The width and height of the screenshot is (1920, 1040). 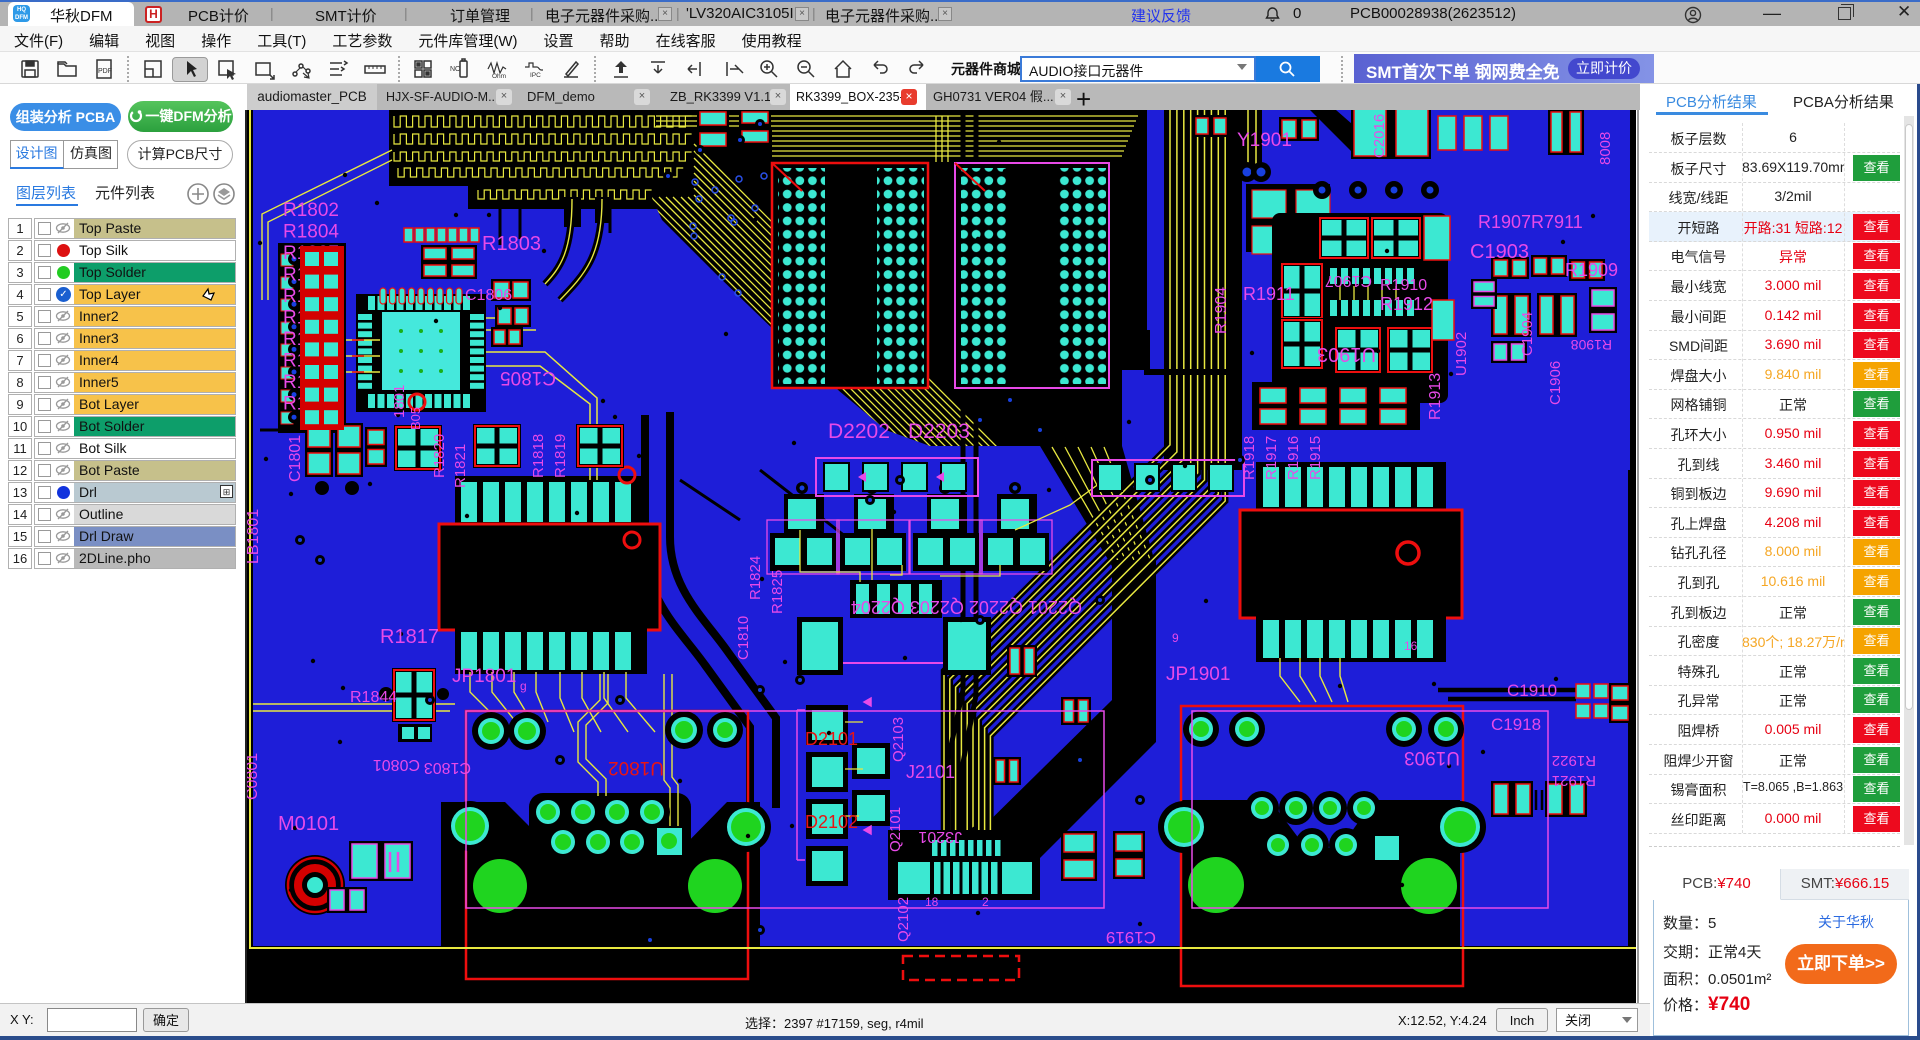 What do you see at coordinates (535, 75) in the screenshot?
I see `svg-text: IPC` at bounding box center [535, 75].